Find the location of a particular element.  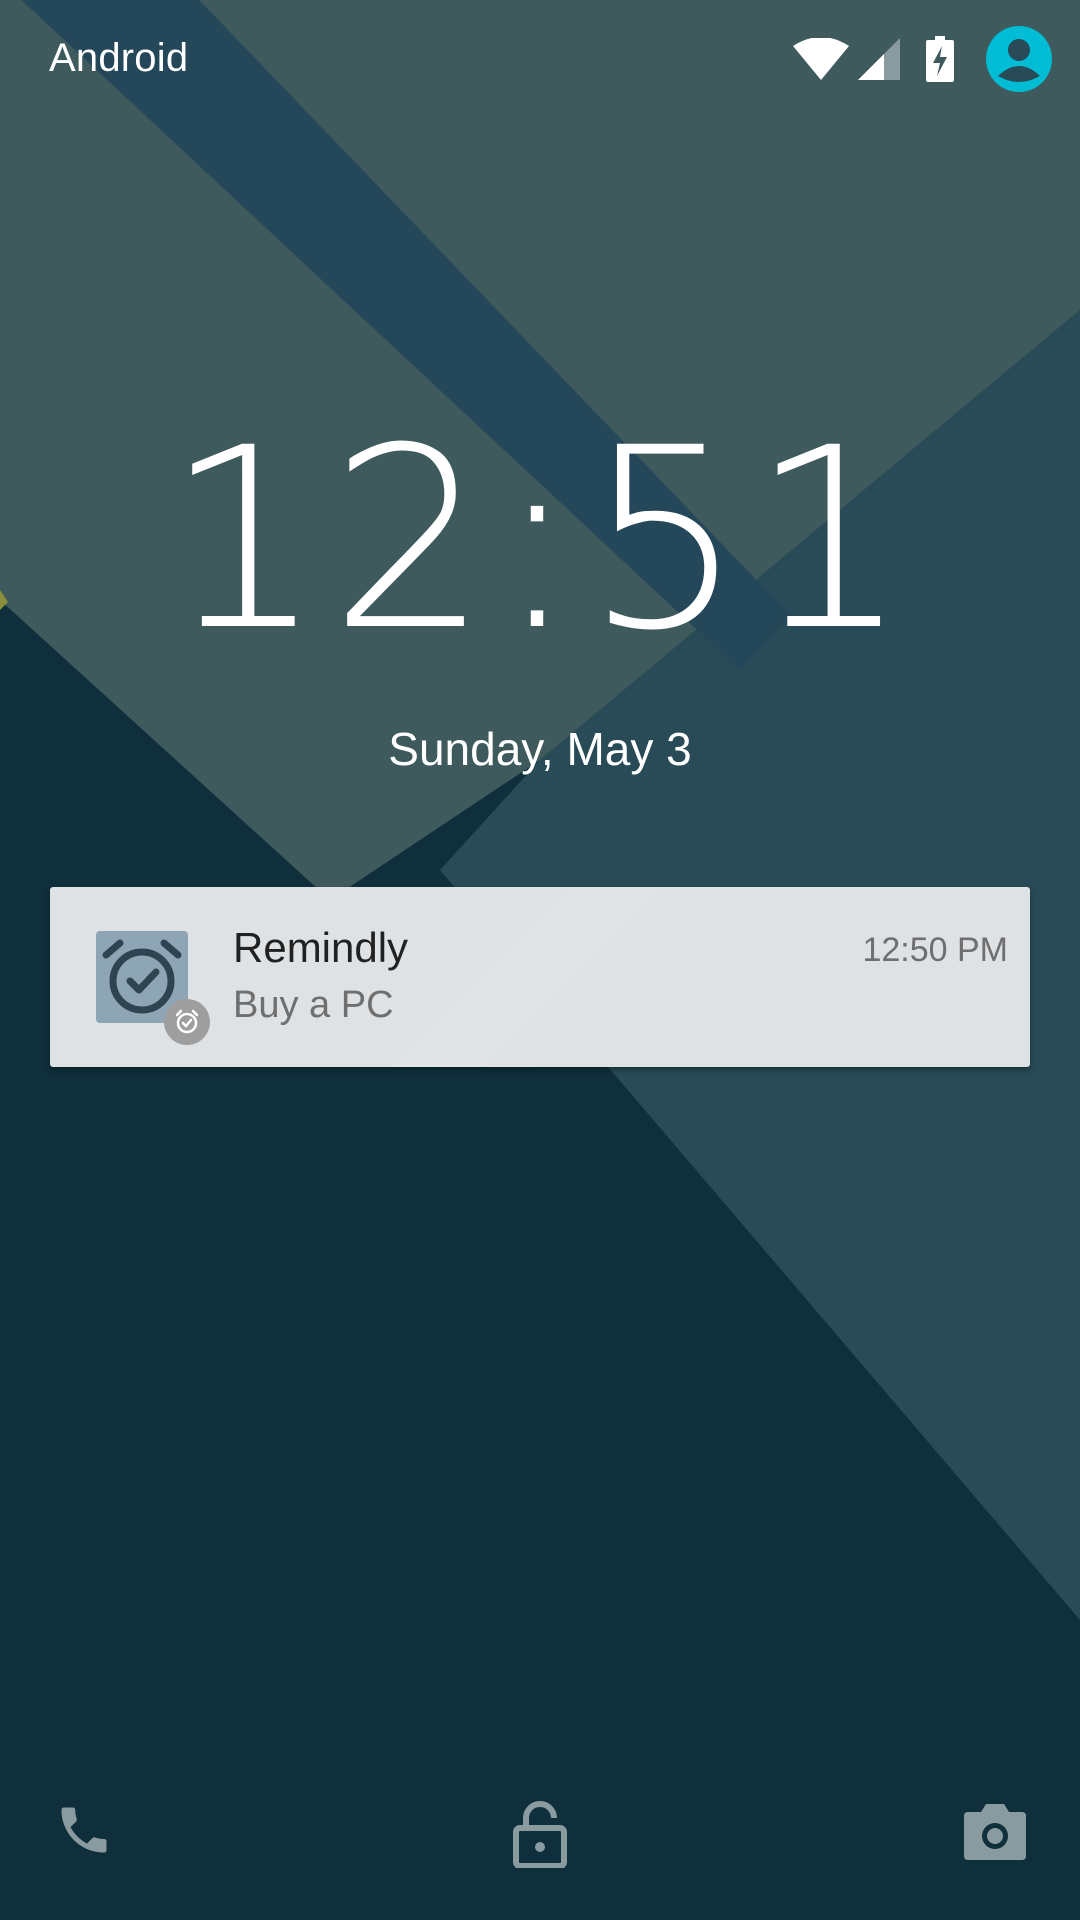

alarm-small-icon is located at coordinates (187, 1021).